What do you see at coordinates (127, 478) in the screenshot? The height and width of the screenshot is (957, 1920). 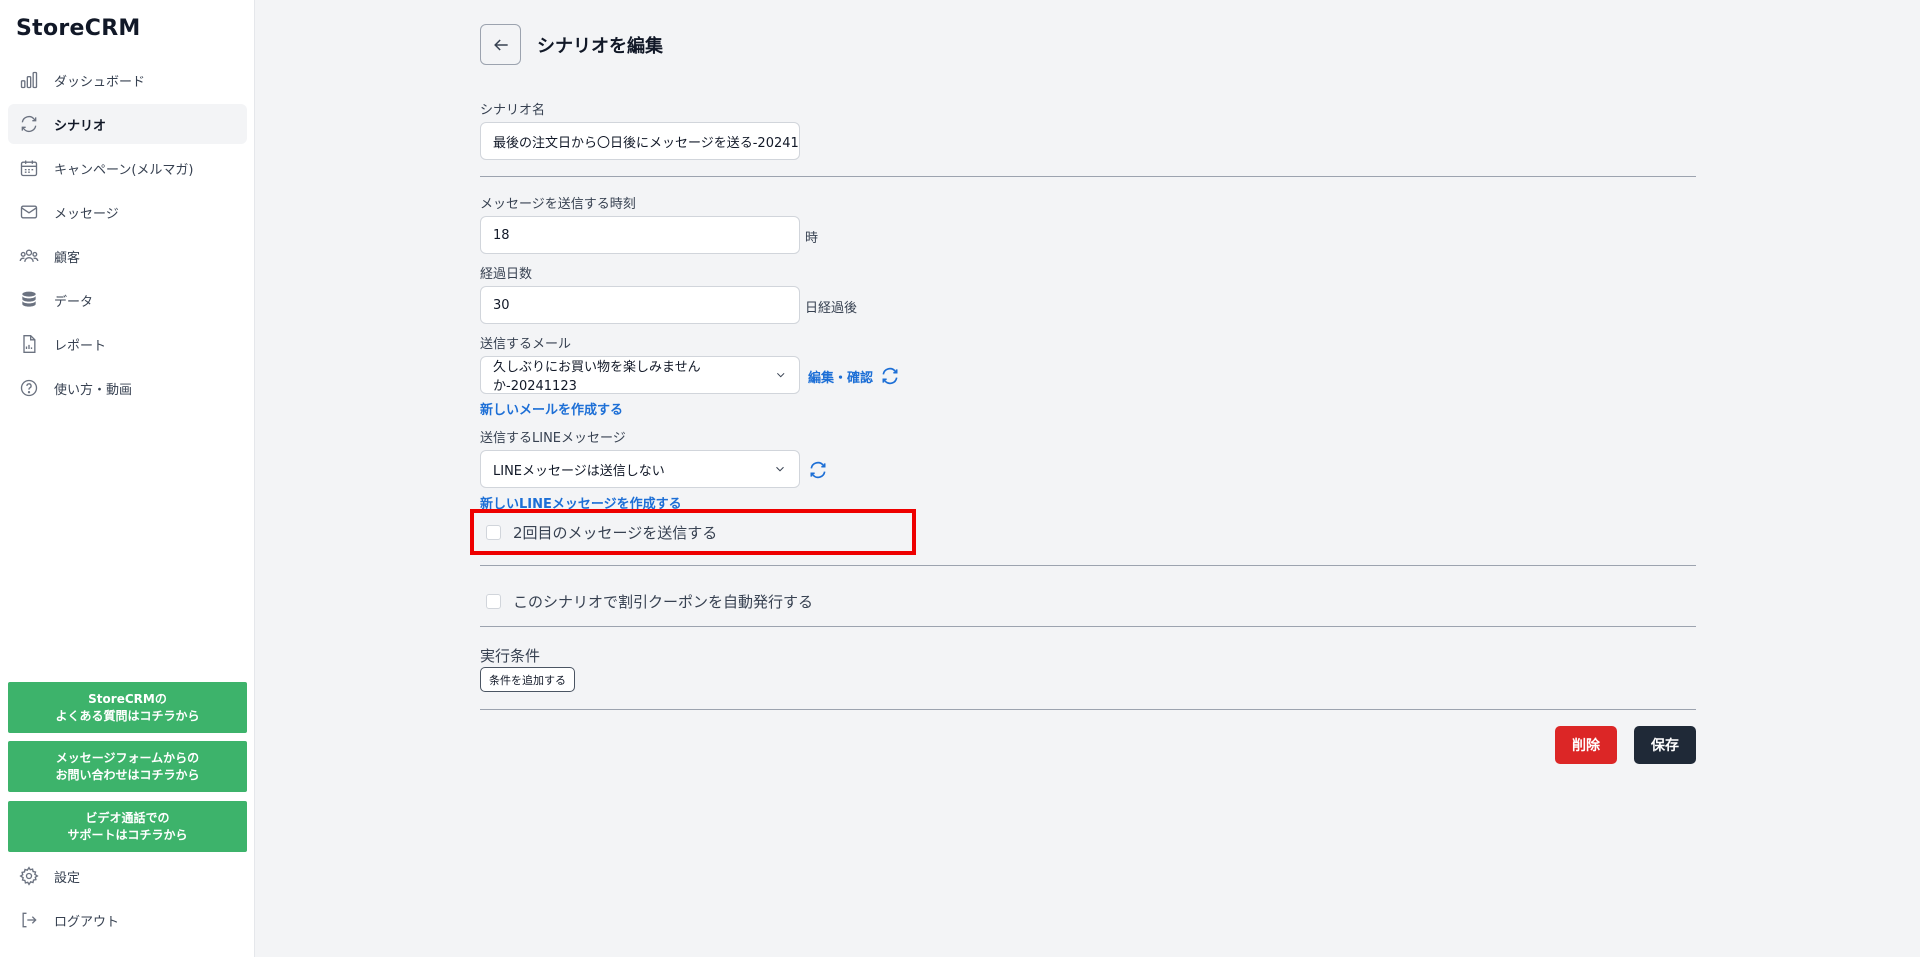 I see `sidebar: StoreCRM ダッシュボード シナリオ キャンペーン(メルマガ) メッセージ` at bounding box center [127, 478].